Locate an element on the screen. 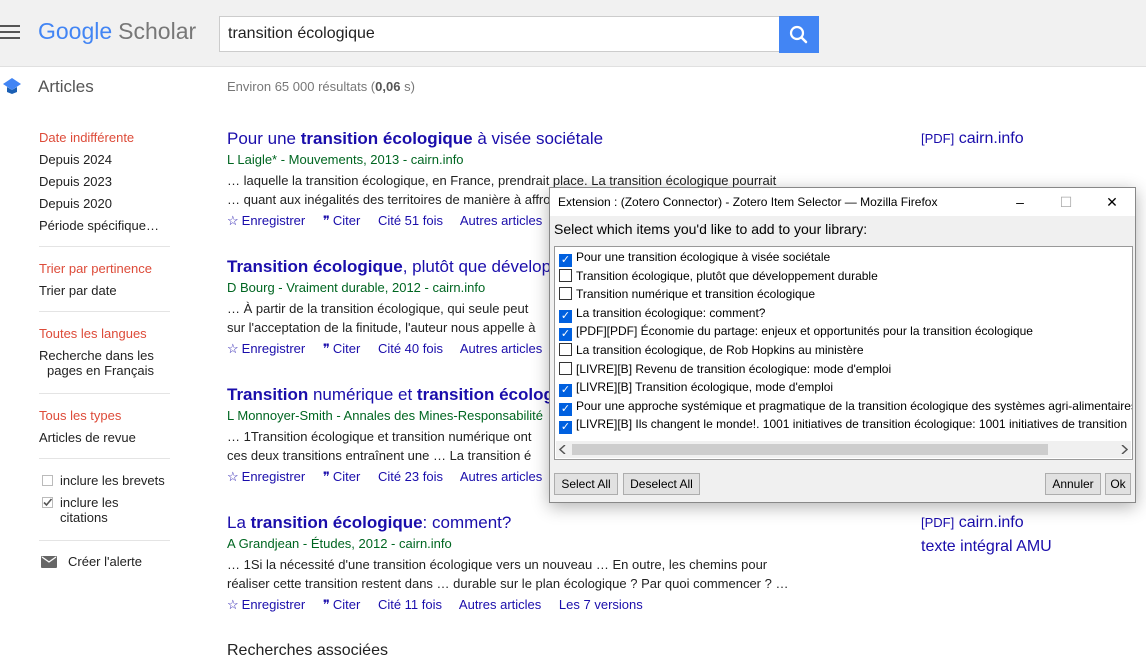 This screenshot has width=1146, height=660. minimize-button: – is located at coordinates (1020, 202).